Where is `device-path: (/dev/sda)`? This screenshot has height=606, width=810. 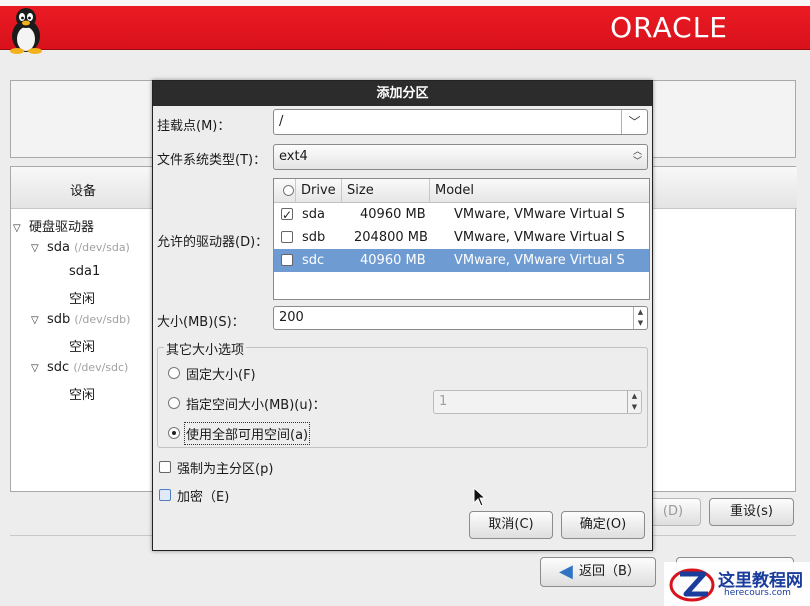
device-path: (/dev/sda) is located at coordinates (102, 247).